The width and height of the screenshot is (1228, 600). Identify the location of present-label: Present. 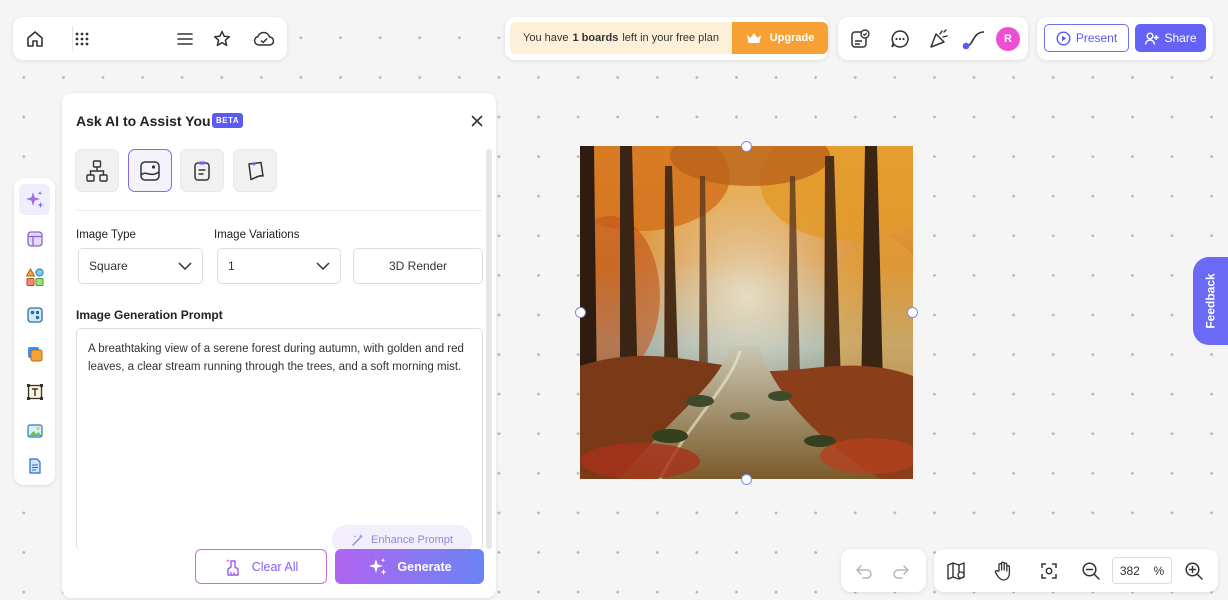
(1096, 38).